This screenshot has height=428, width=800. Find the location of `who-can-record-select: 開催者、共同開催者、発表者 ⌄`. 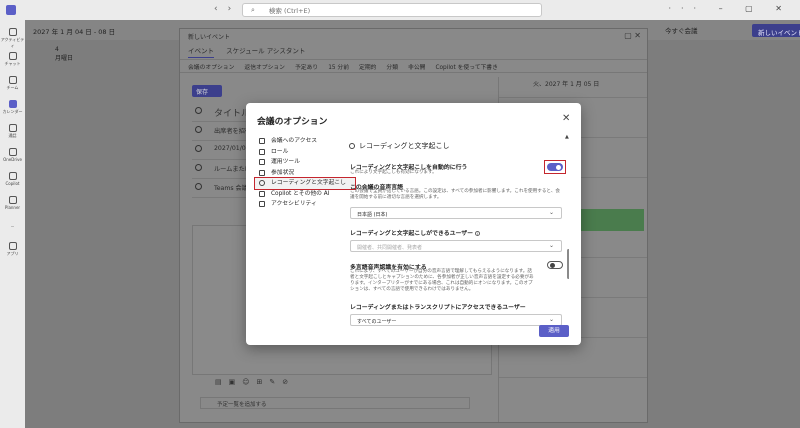

who-can-record-select: 開催者、共同開催者、発表者 ⌄ is located at coordinates (456, 246).